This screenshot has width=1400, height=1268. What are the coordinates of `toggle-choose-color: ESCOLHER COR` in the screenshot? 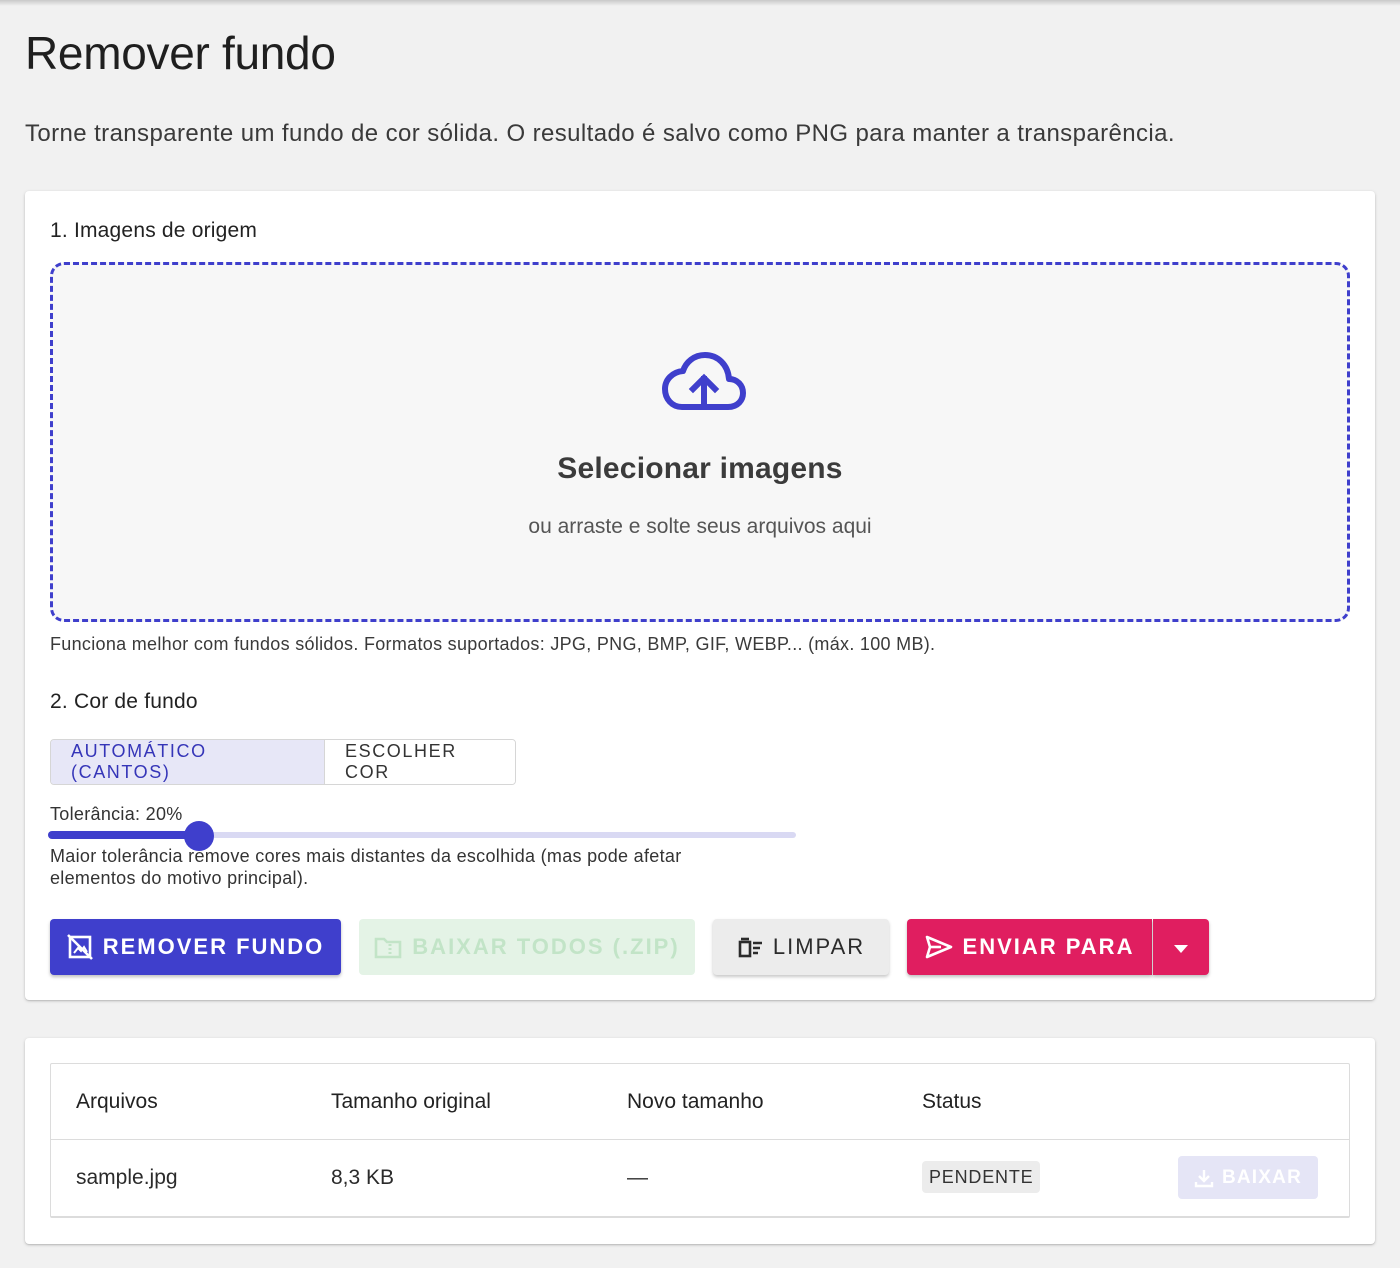 It's located at (420, 762).